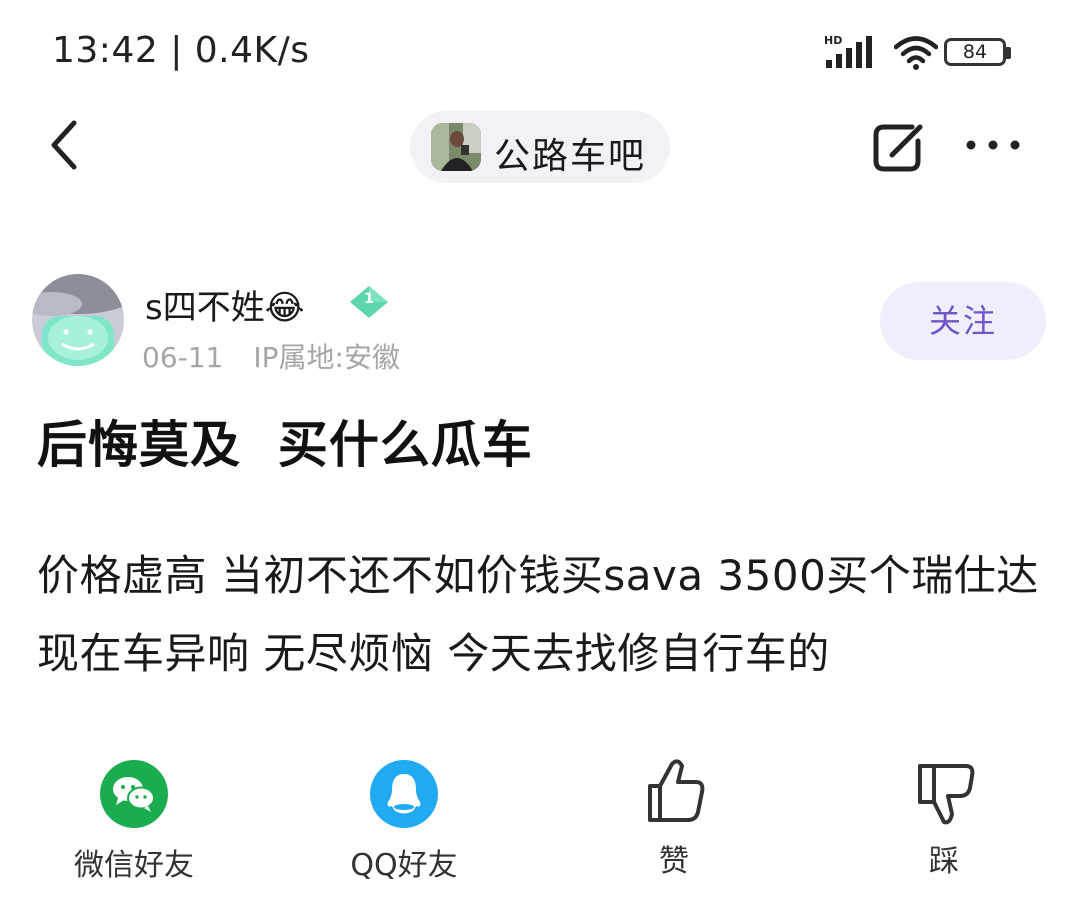 This screenshot has width=1080, height=912. What do you see at coordinates (540, 323) in the screenshot?
I see `post-header: s四不姓😂 1 06-11 IP属地:安徽 关注` at bounding box center [540, 323].